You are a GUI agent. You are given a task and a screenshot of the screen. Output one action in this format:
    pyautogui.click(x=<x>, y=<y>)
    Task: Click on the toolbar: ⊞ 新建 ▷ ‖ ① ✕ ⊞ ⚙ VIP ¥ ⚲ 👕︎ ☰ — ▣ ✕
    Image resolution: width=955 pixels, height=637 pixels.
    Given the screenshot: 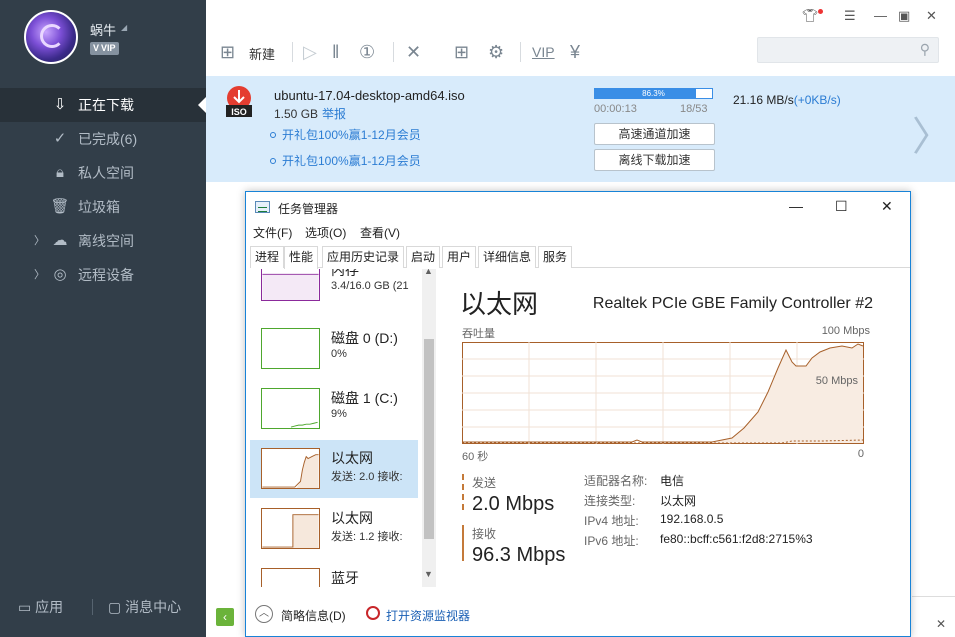 What is the action you would take?
    pyautogui.click(x=580, y=38)
    